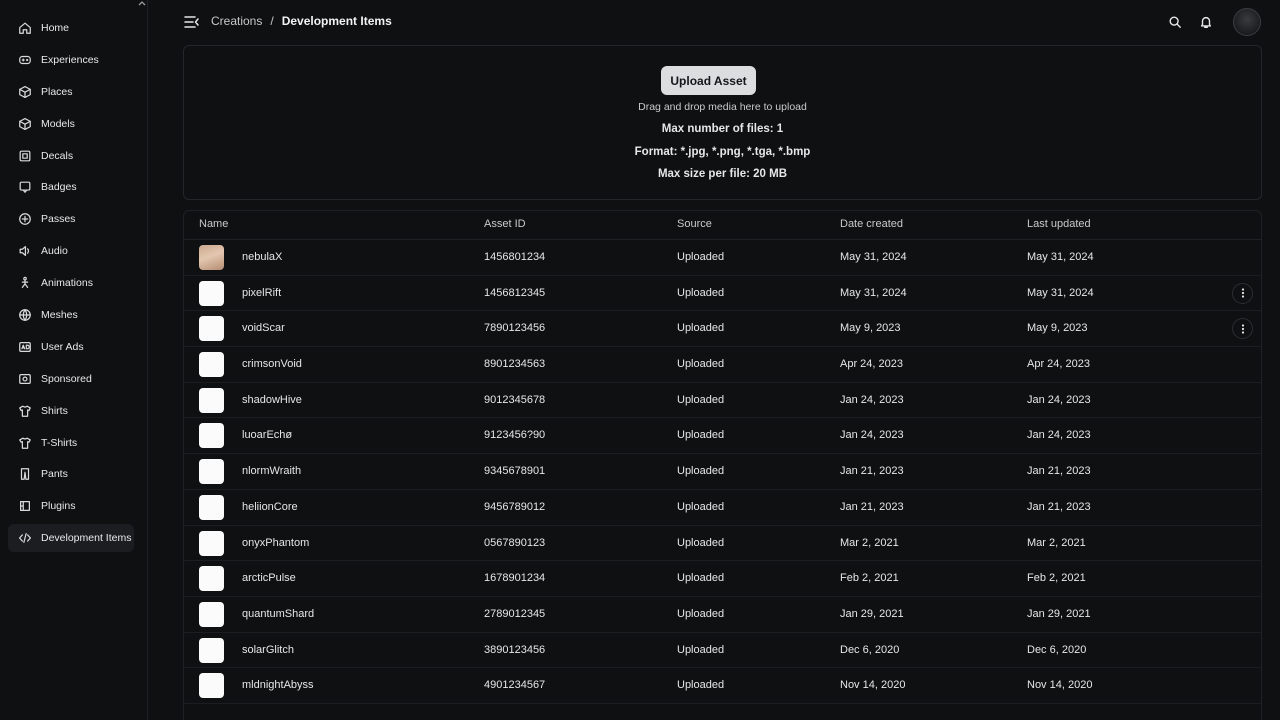  Describe the element at coordinates (515, 578) in the screenshot. I see `cell-asset-id: 1678901234` at that location.